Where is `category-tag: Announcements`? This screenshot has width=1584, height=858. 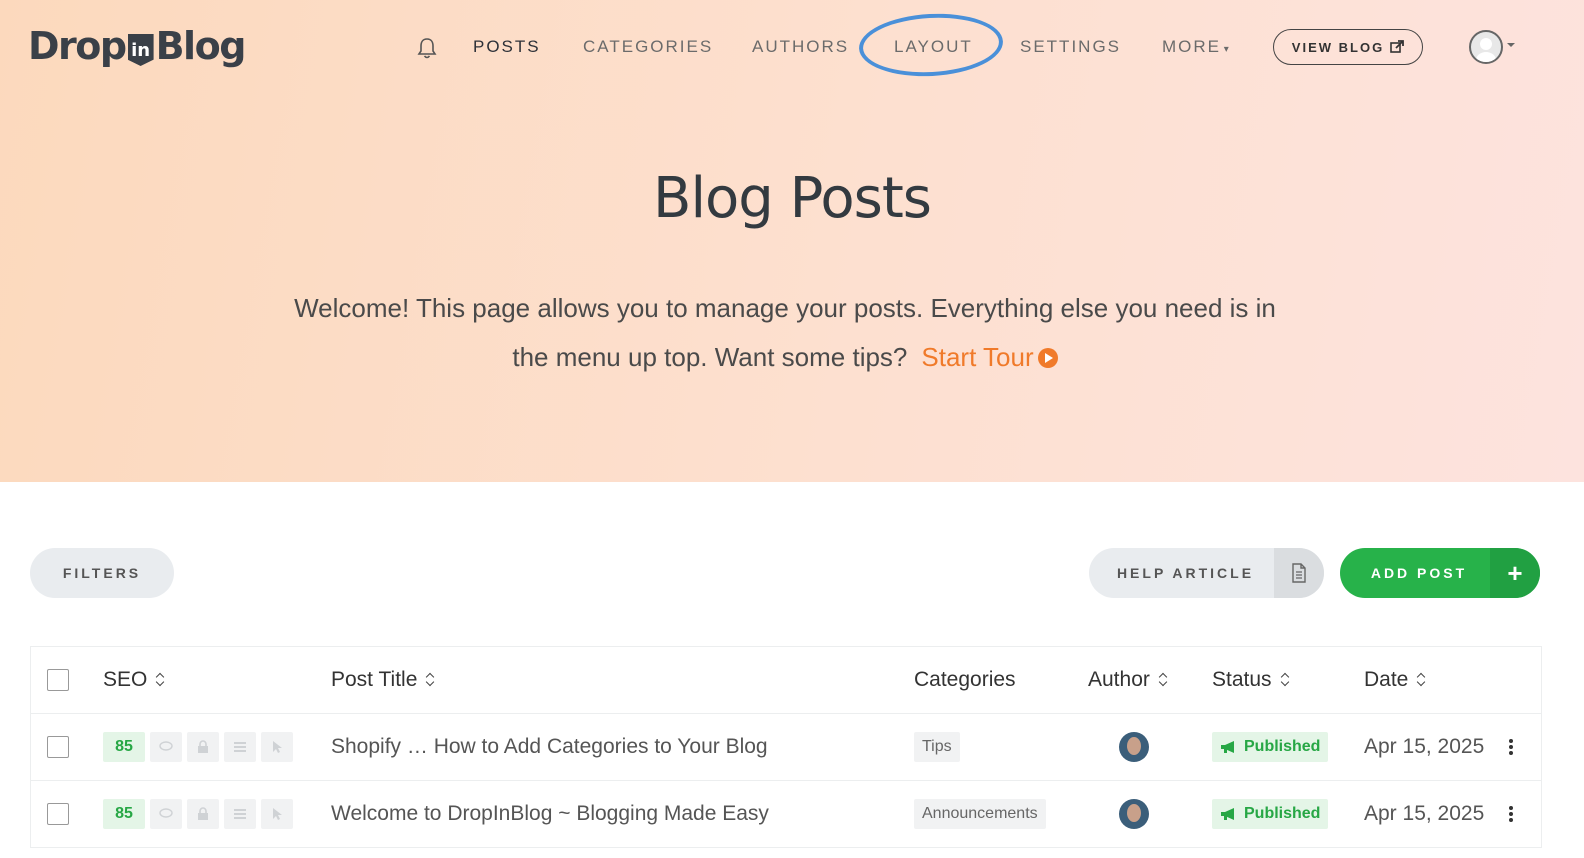
category-tag: Announcements is located at coordinates (980, 814).